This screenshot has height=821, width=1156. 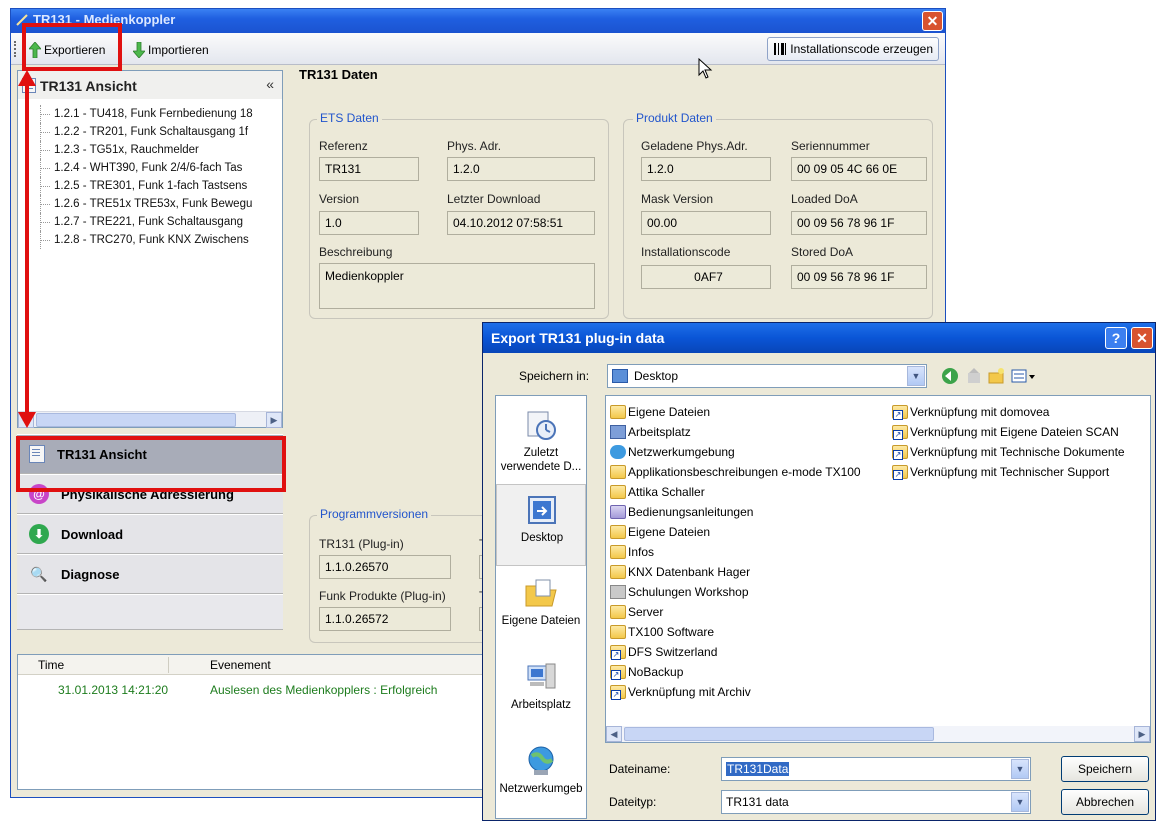 I want to click on mask-version-field: 00.00, so click(x=706, y=223).